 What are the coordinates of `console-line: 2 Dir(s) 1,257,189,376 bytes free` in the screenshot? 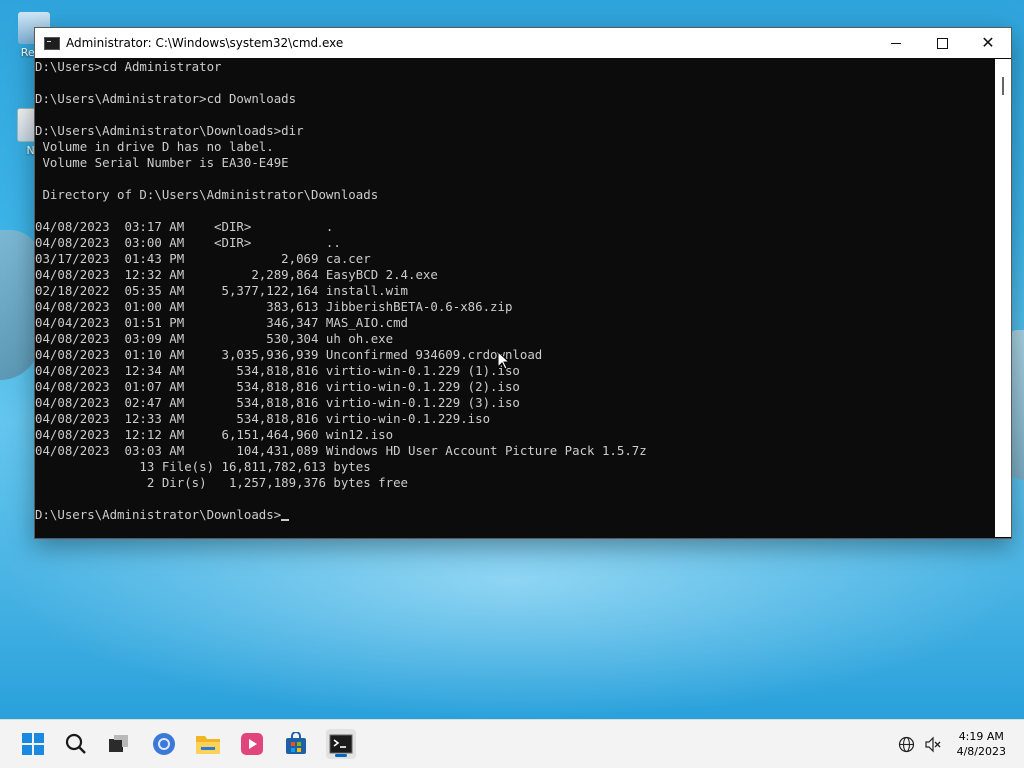 It's located at (515, 483).